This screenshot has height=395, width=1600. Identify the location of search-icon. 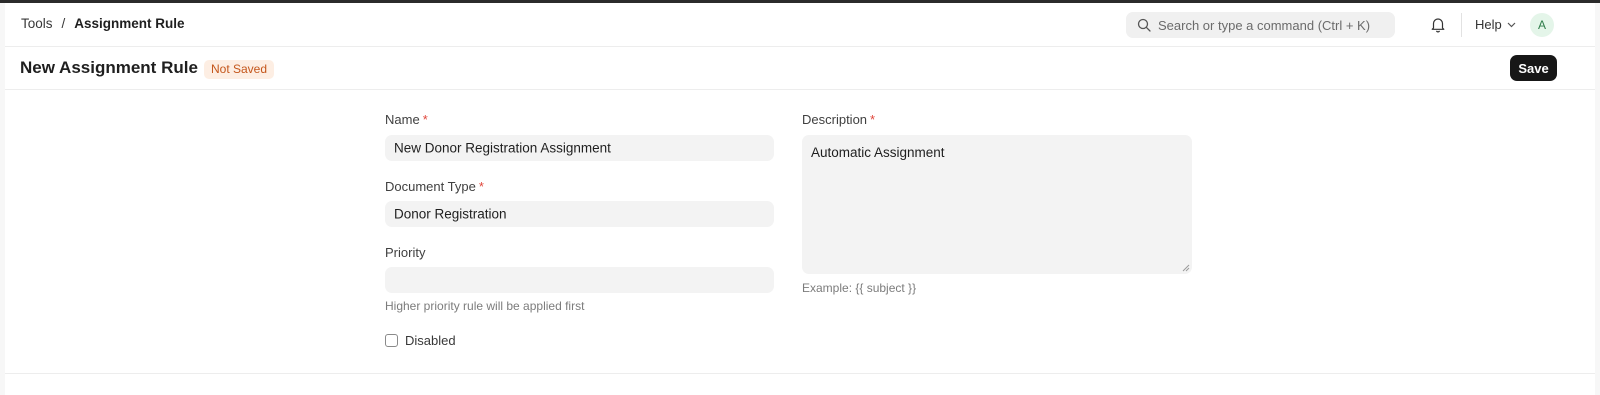
(1144, 25).